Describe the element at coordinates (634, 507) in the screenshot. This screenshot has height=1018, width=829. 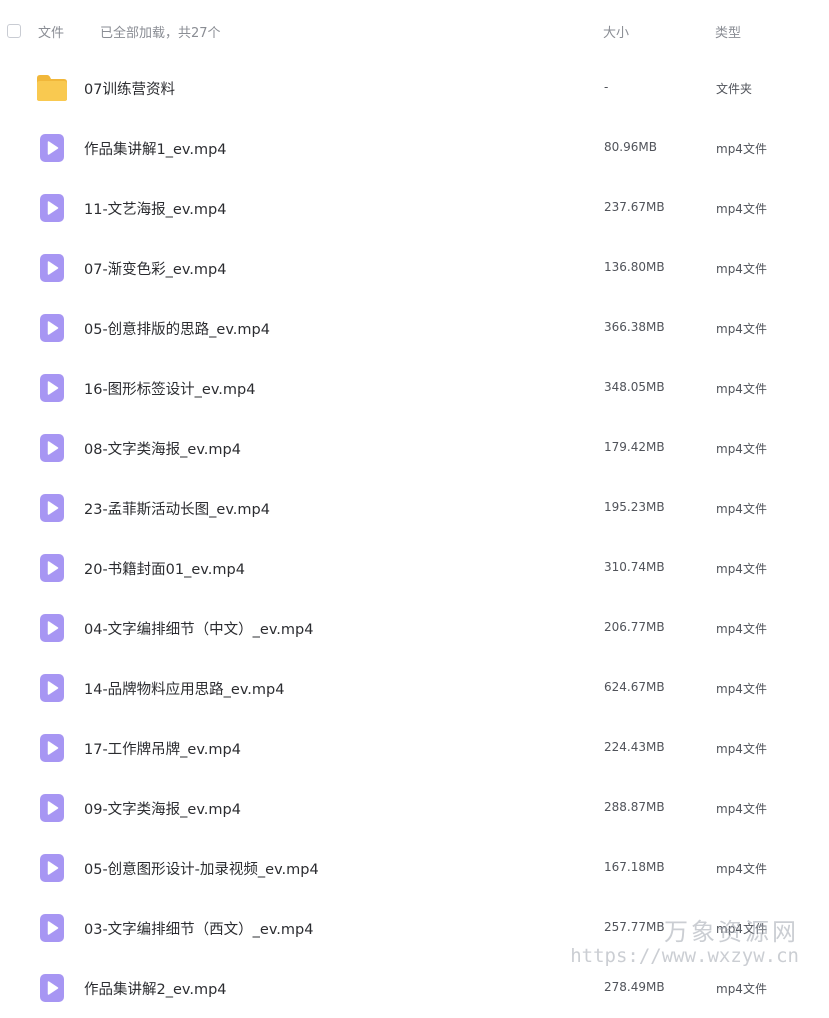
I see `file-size: 195.23MB` at that location.